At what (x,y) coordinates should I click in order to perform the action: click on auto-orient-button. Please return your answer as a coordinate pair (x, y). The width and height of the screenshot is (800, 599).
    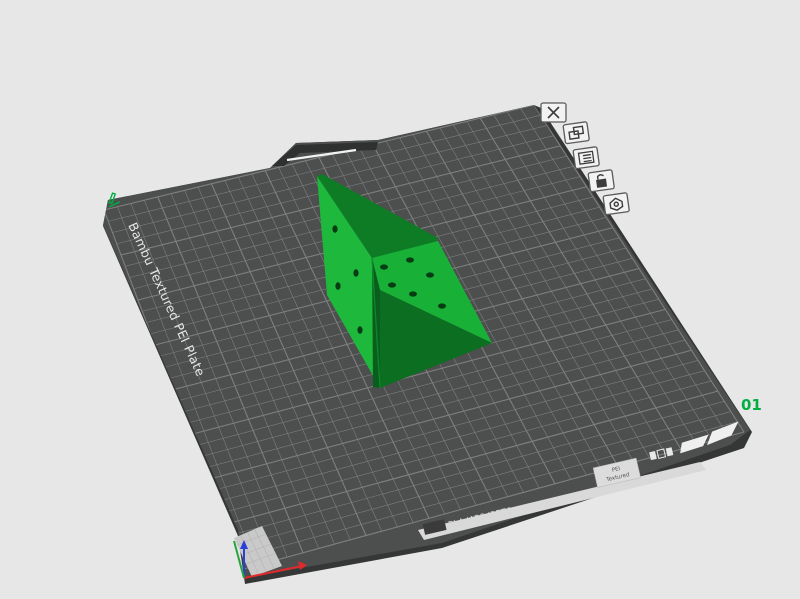
    Looking at the image, I should click on (616, 204).